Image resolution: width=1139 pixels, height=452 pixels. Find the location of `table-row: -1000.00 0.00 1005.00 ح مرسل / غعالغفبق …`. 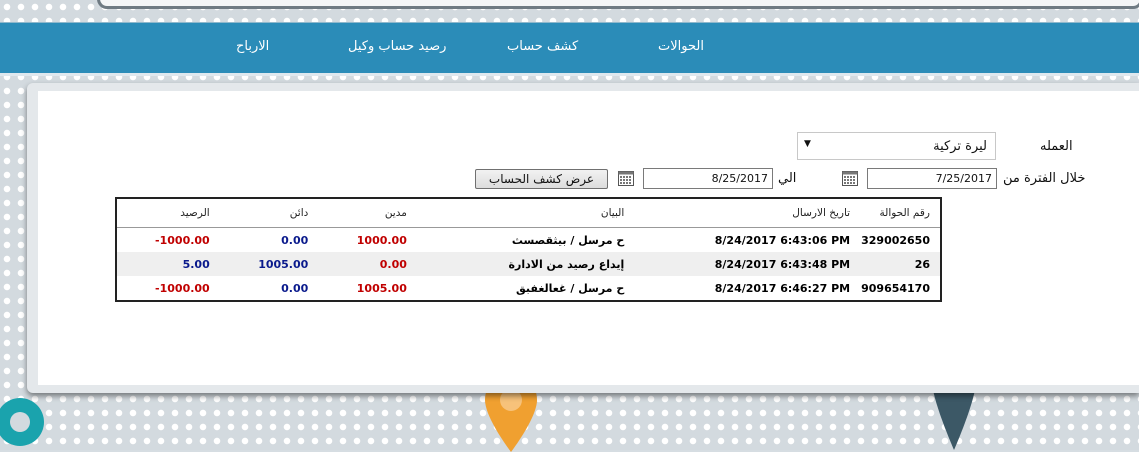

table-row: -1000.00 0.00 1005.00 ح مرسل / غعالغفبق … is located at coordinates (528, 288).